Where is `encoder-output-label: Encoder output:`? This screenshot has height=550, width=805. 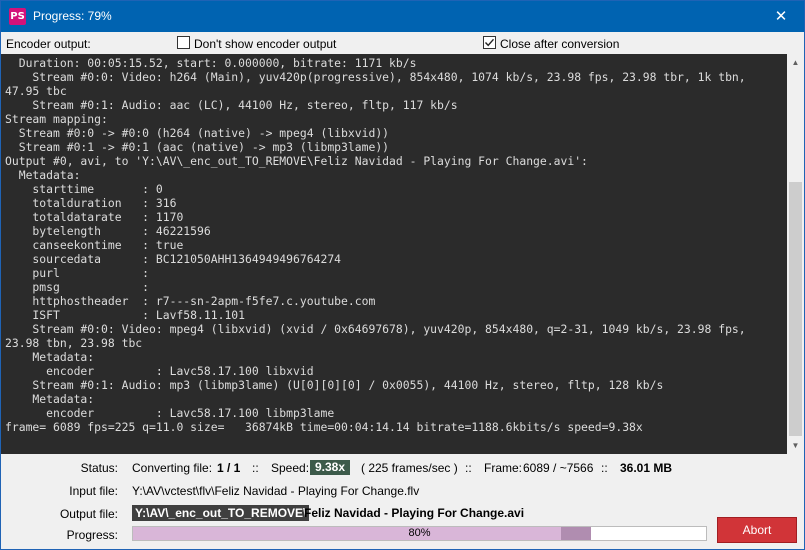 encoder-output-label: Encoder output: is located at coordinates (48, 44).